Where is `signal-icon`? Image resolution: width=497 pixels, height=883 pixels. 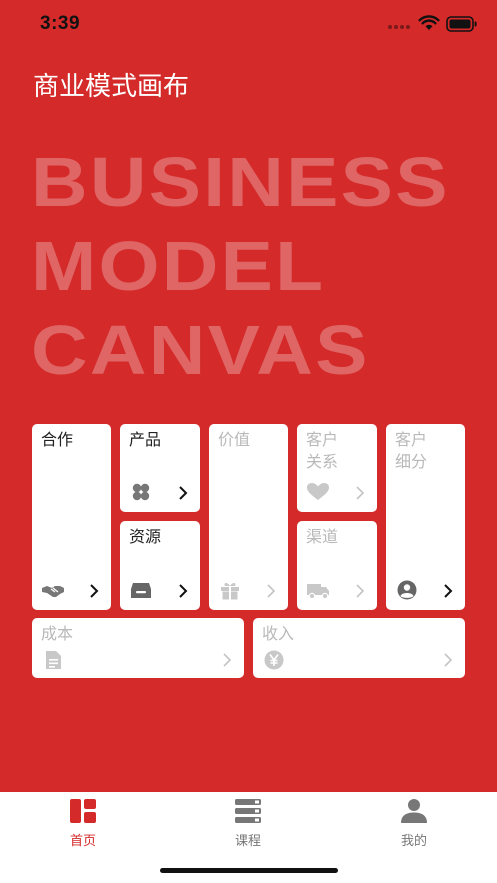
signal-icon is located at coordinates (401, 27).